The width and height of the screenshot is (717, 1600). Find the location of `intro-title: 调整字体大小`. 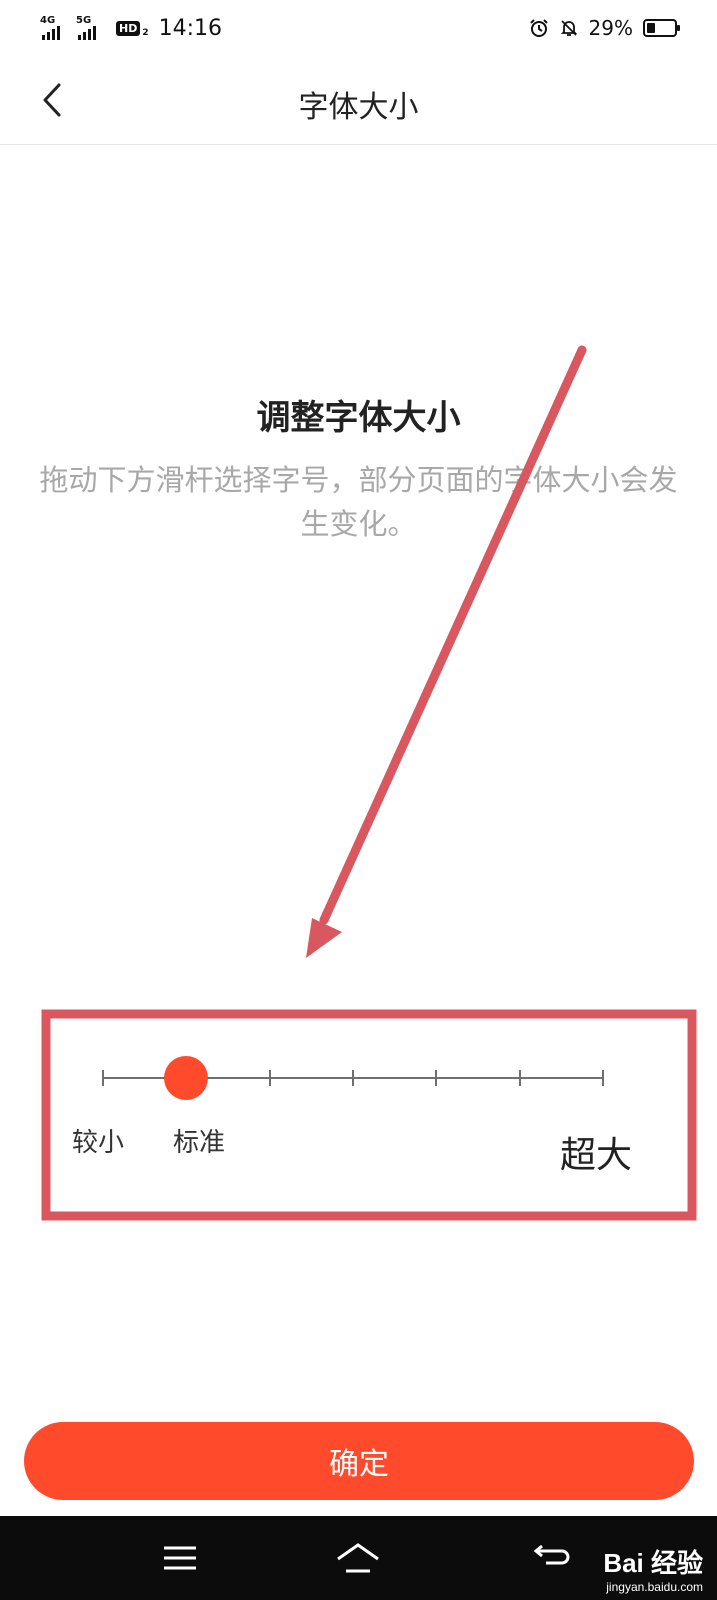

intro-title: 调整字体大小 is located at coordinates (358, 418).